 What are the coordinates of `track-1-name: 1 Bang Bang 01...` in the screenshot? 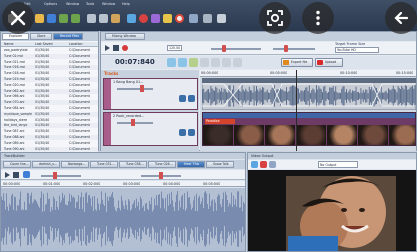 It's located at (143, 82).